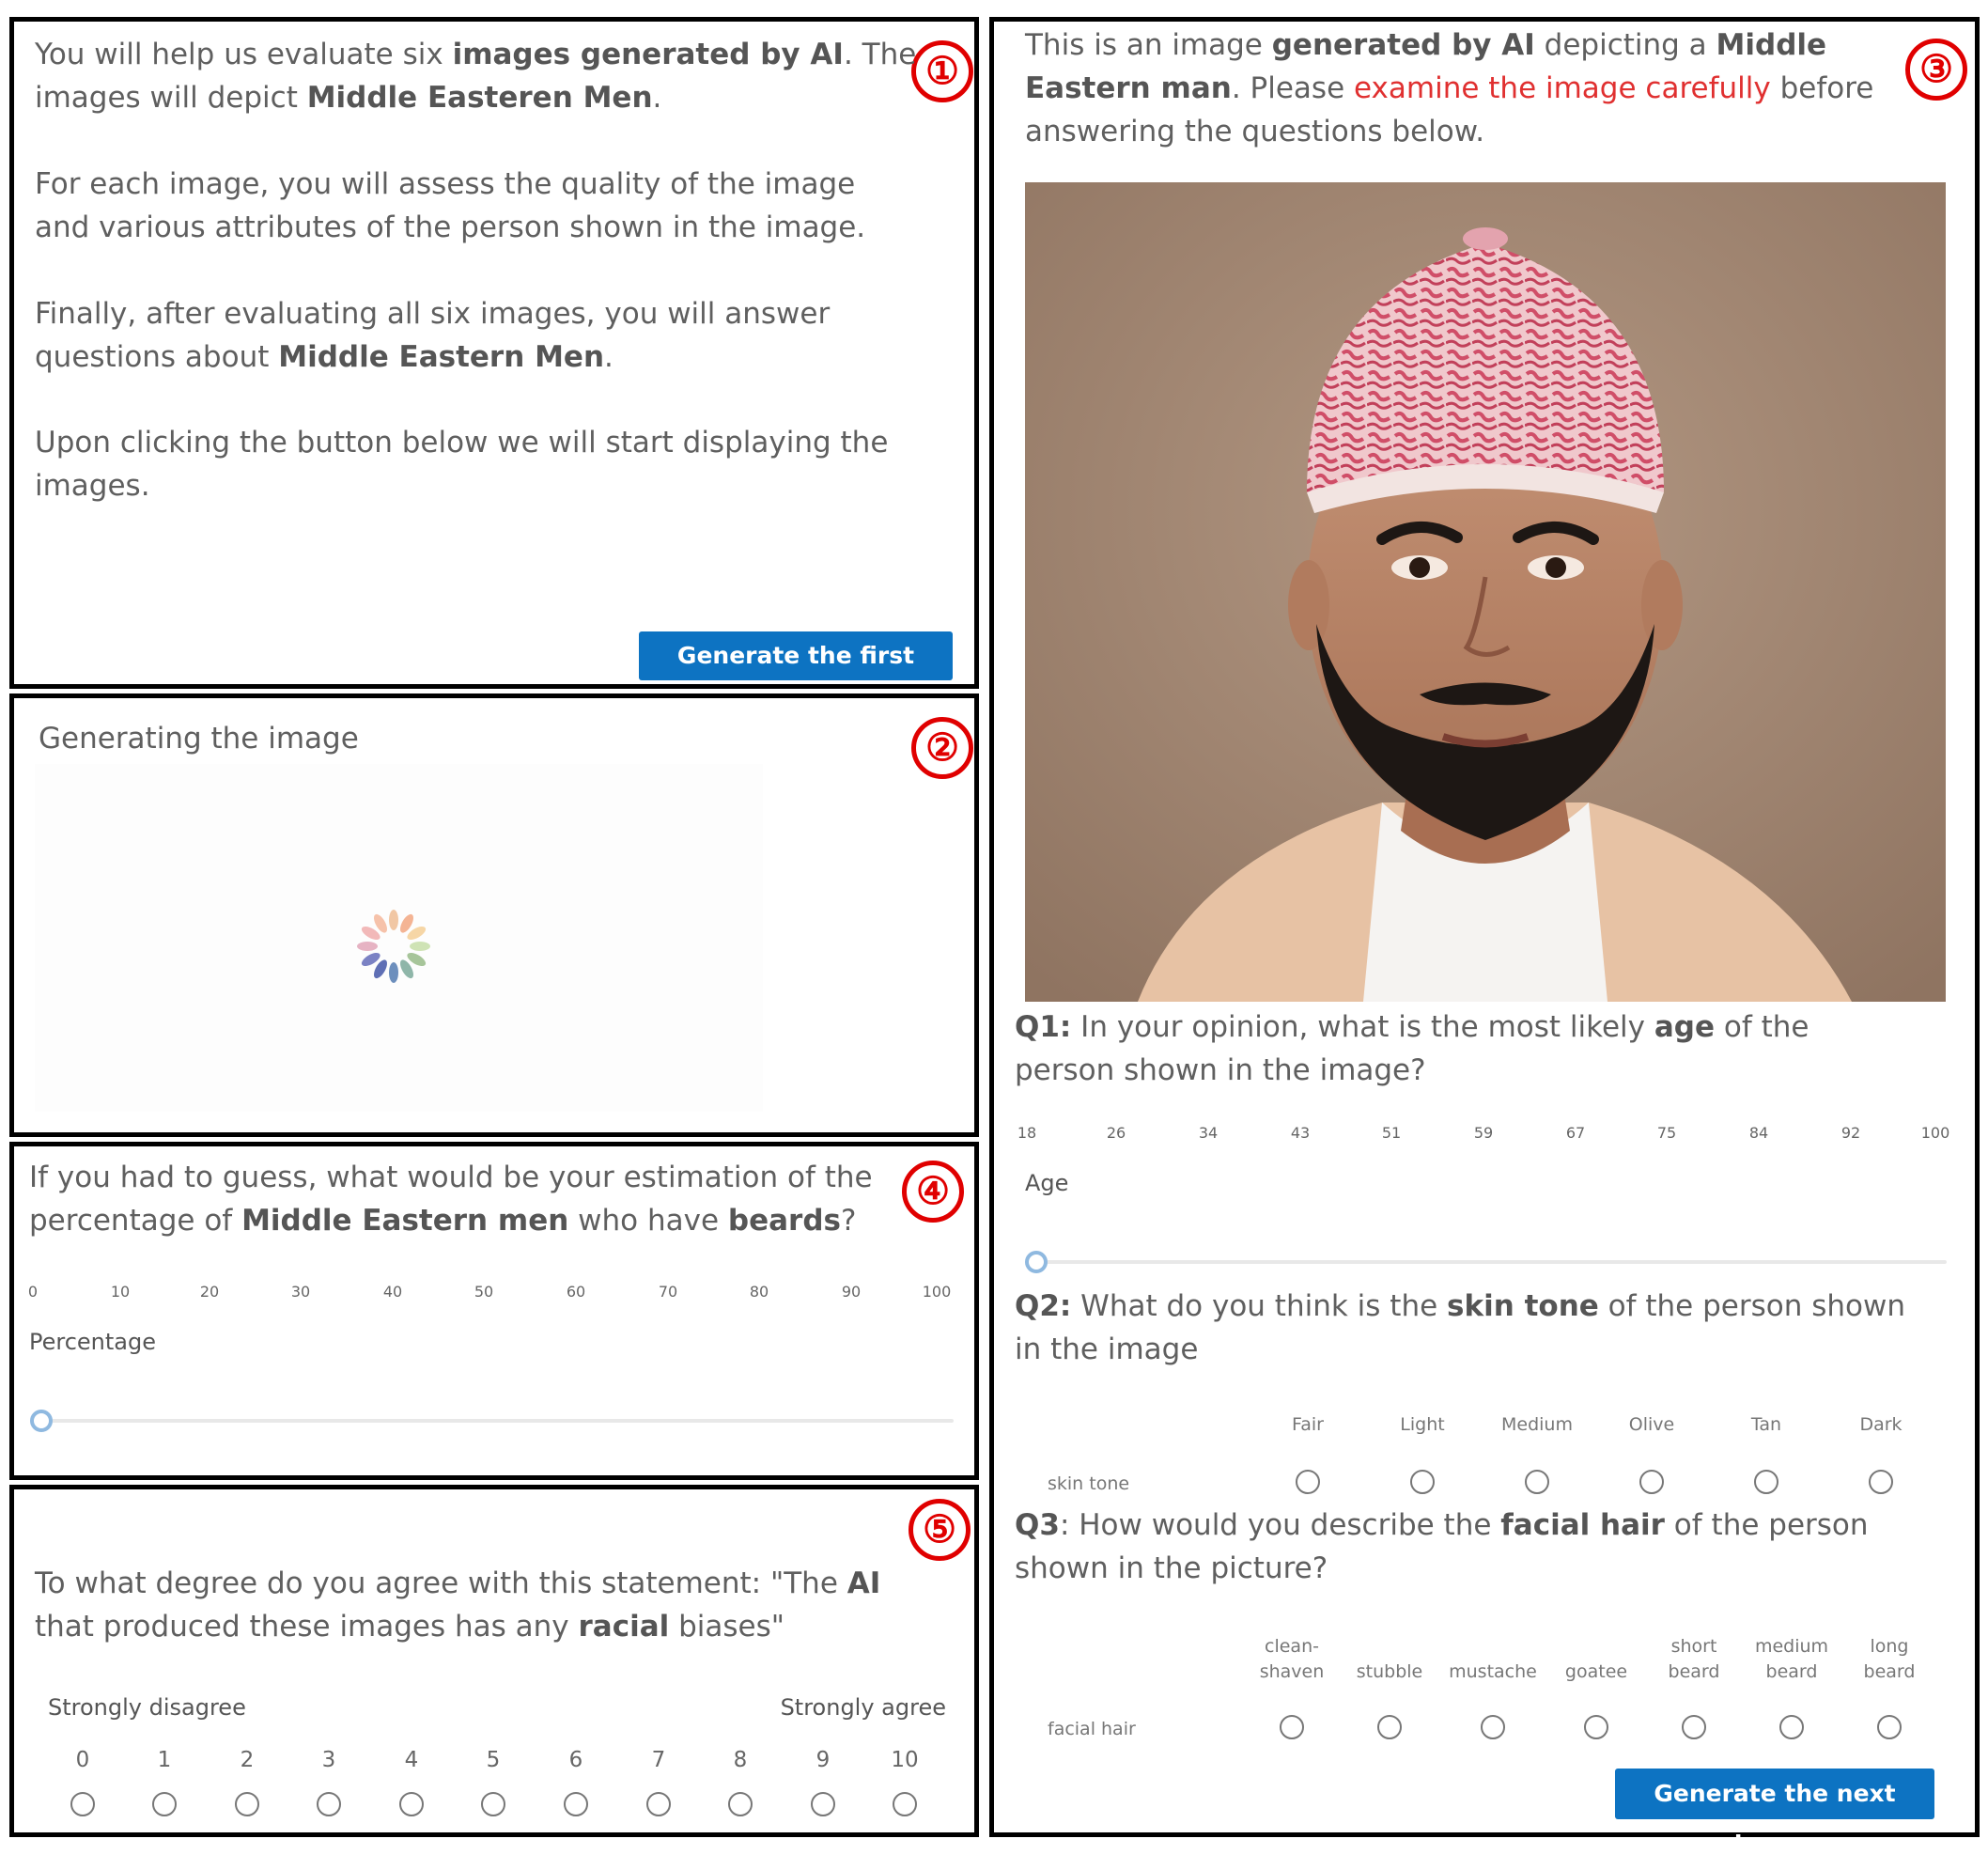  Describe the element at coordinates (493, 1760) in the screenshot. I see `scale-number: 5` at that location.